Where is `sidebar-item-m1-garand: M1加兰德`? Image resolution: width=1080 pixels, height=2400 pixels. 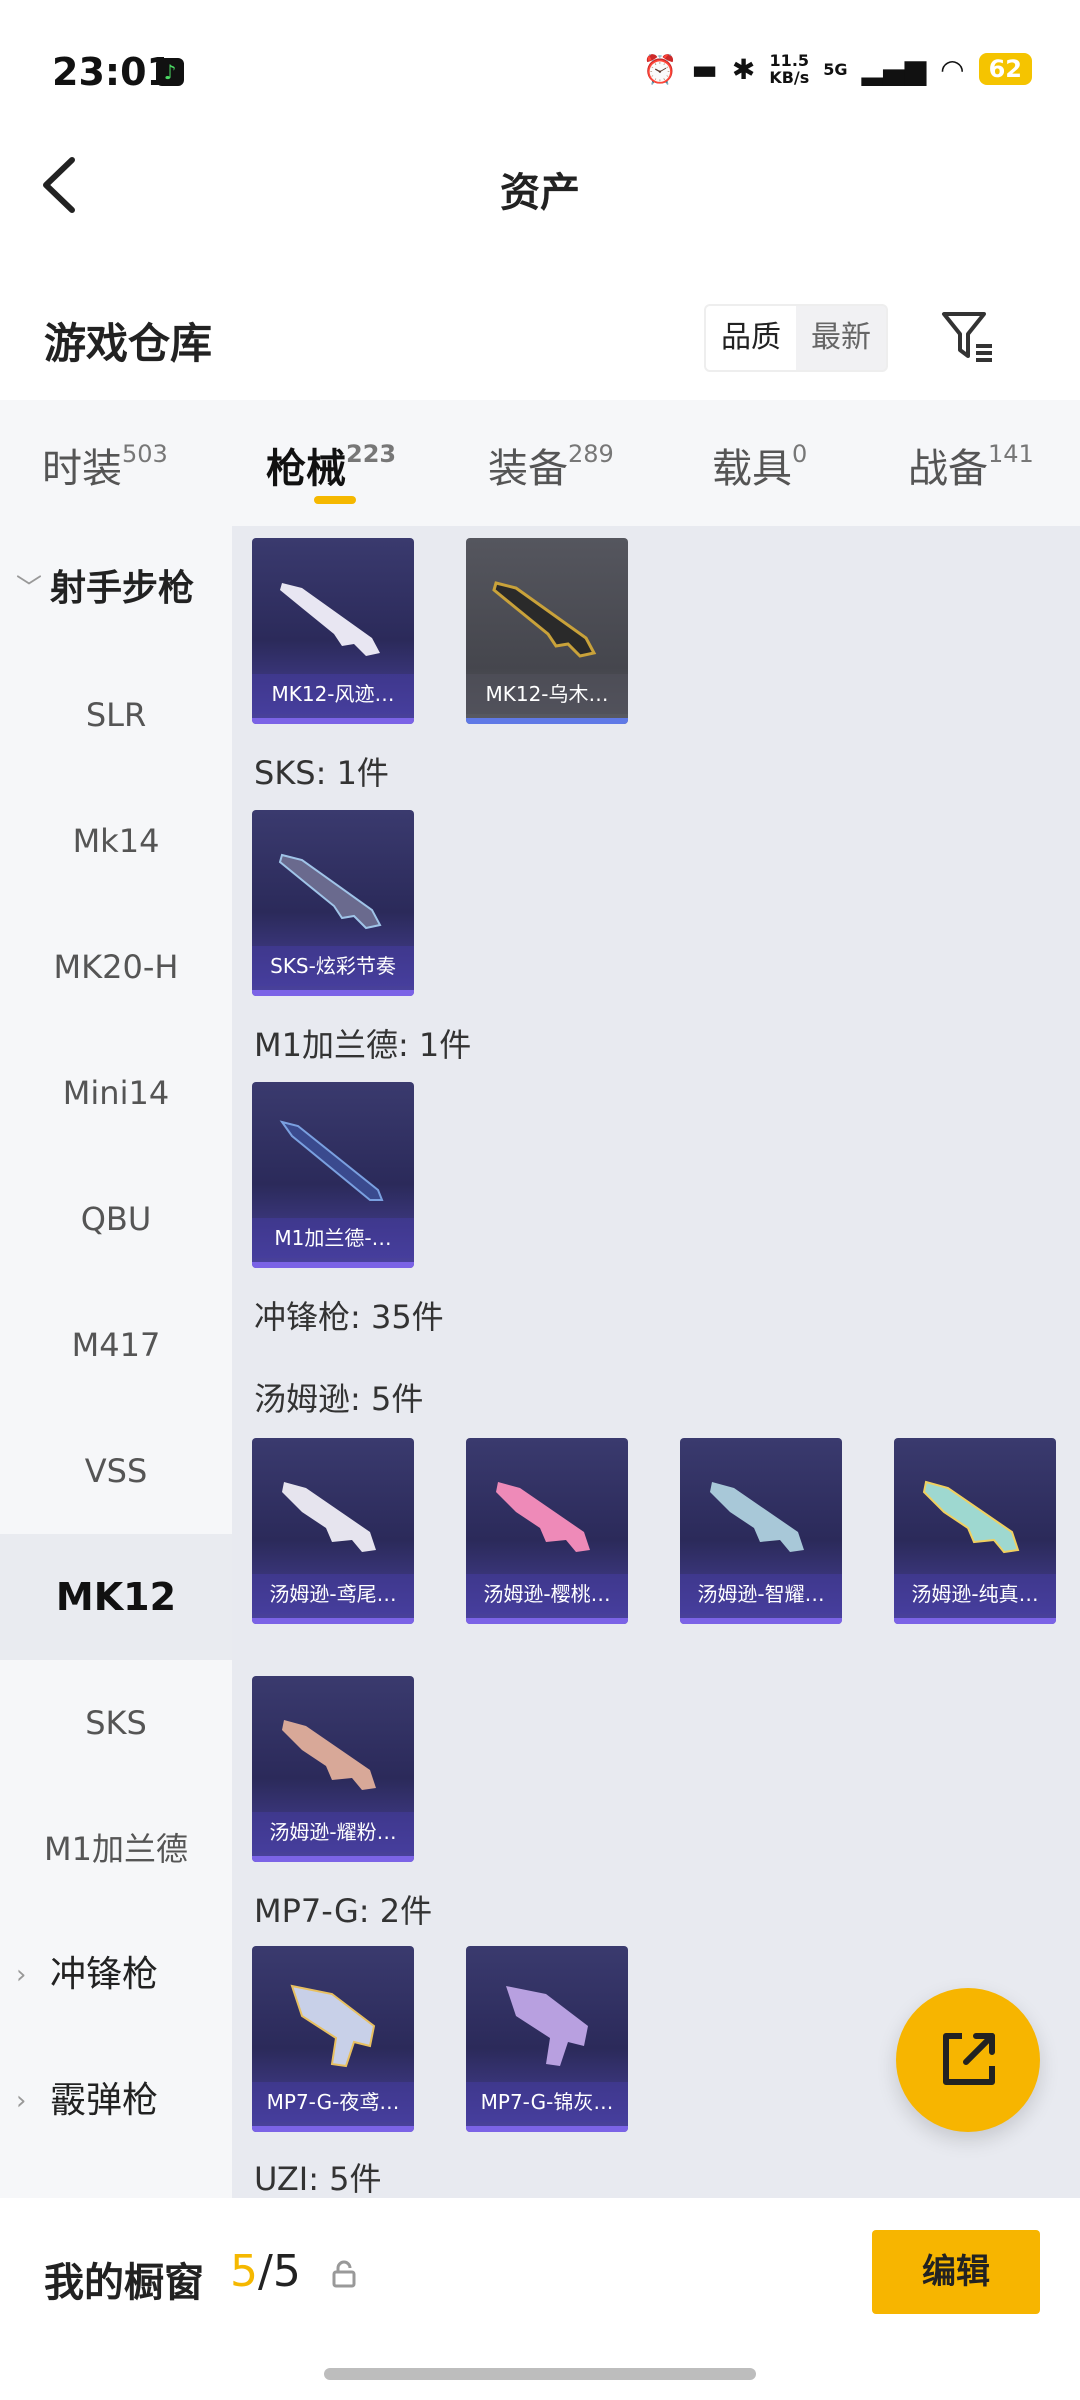 sidebar-item-m1-garand: M1加兰德 is located at coordinates (116, 1849).